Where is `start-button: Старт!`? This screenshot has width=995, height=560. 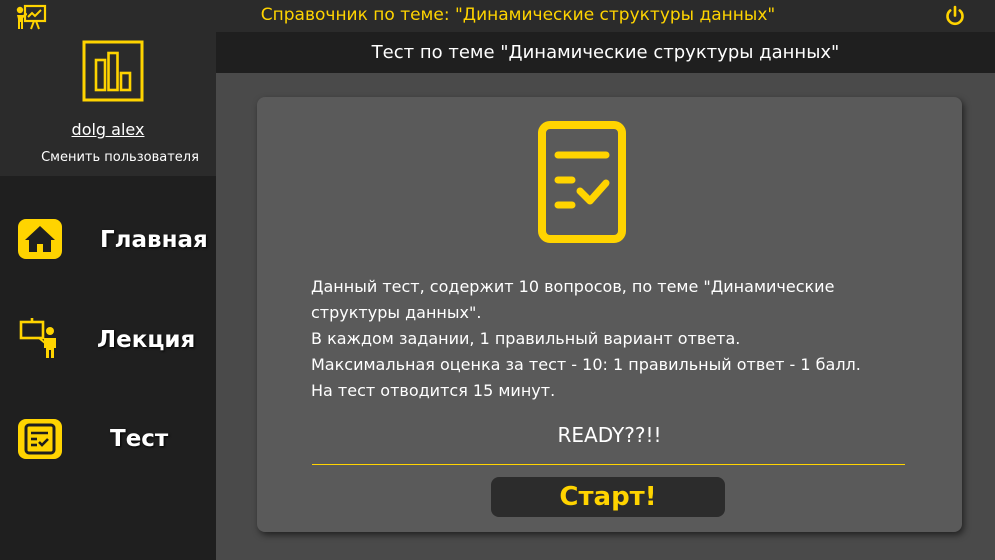 start-button: Старт! is located at coordinates (608, 497).